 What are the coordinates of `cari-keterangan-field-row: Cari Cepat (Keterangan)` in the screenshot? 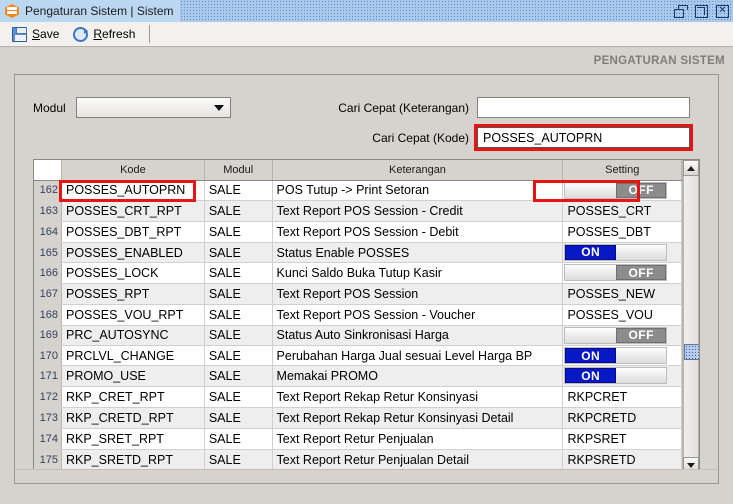 It's located at (514, 107).